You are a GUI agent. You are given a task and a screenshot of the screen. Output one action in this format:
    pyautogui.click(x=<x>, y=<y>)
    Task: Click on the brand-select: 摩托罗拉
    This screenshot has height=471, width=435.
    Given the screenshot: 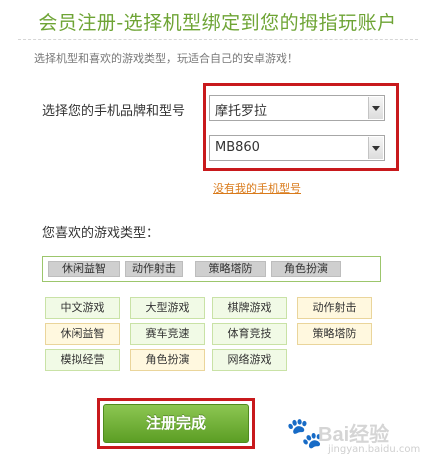 What is the action you would take?
    pyautogui.click(x=297, y=108)
    